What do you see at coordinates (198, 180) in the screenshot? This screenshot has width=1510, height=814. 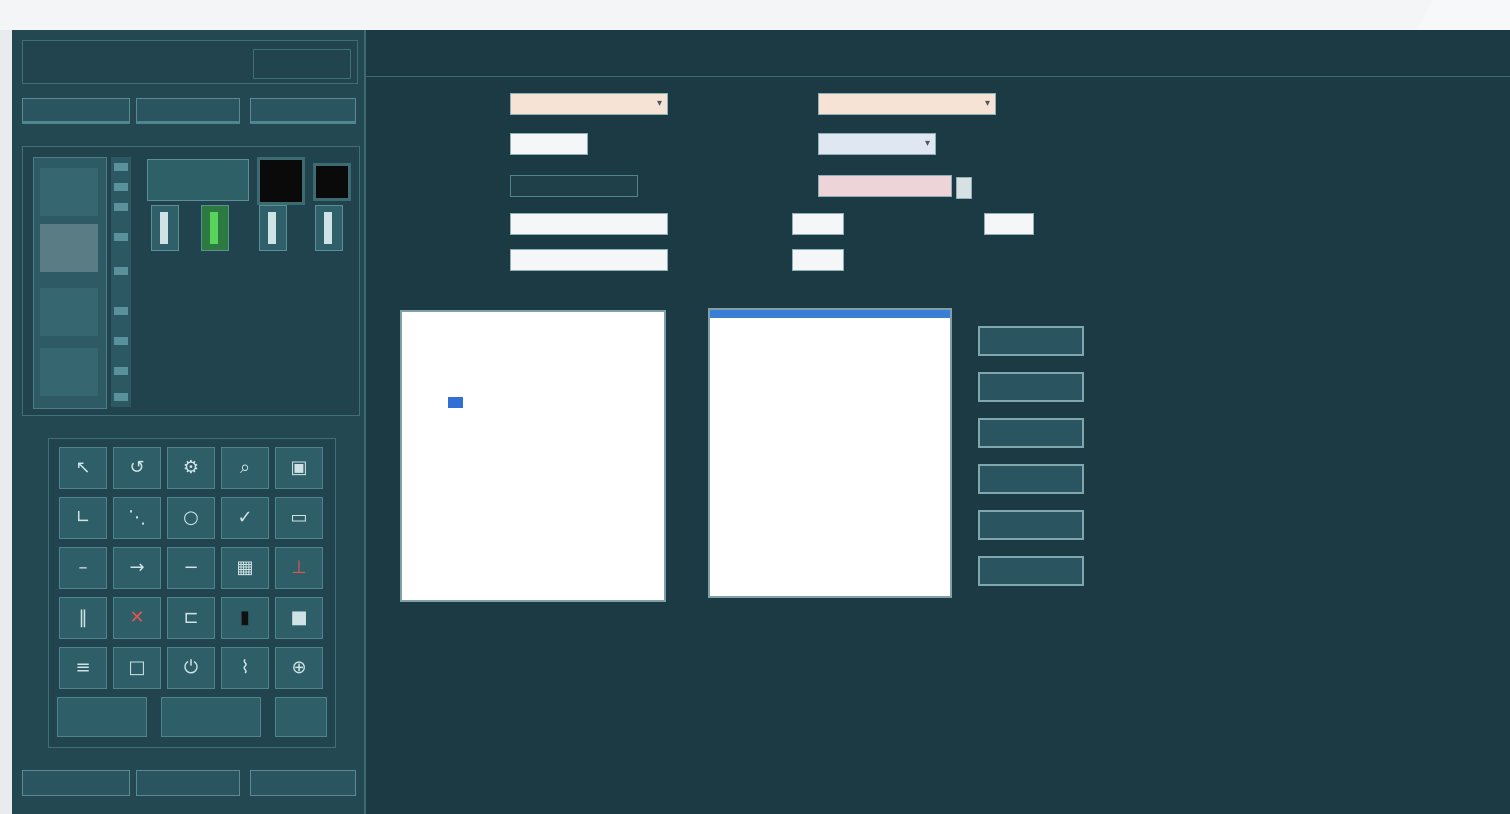 I see `status-widget` at bounding box center [198, 180].